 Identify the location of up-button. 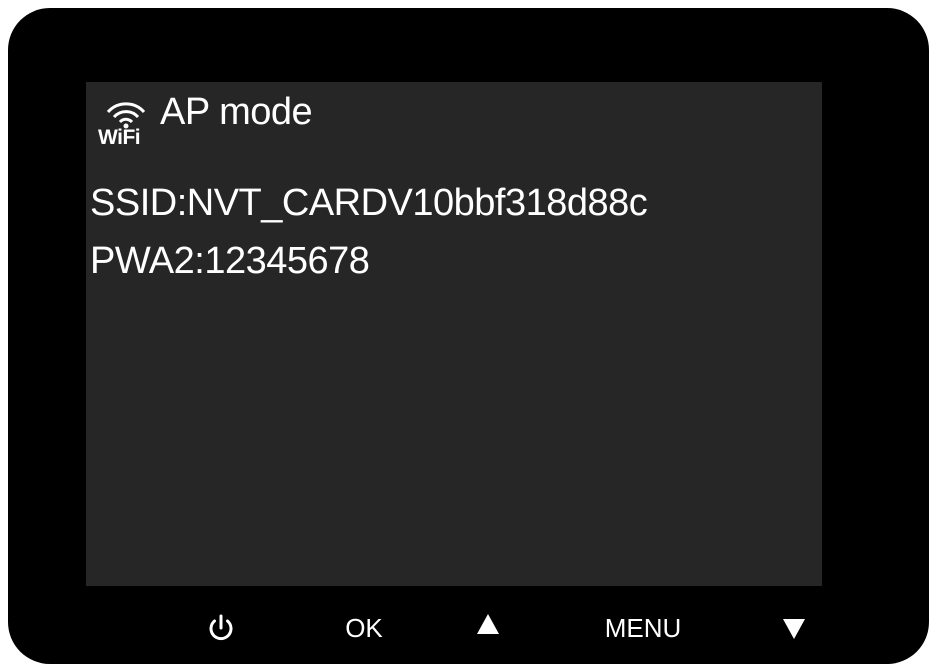
(488, 628).